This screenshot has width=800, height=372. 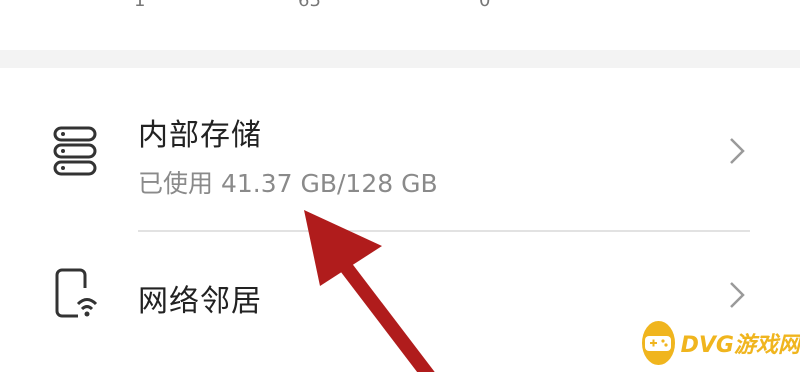 What do you see at coordinates (740, 345) in the screenshot?
I see `watermark-brand: DVG游戏网` at bounding box center [740, 345].